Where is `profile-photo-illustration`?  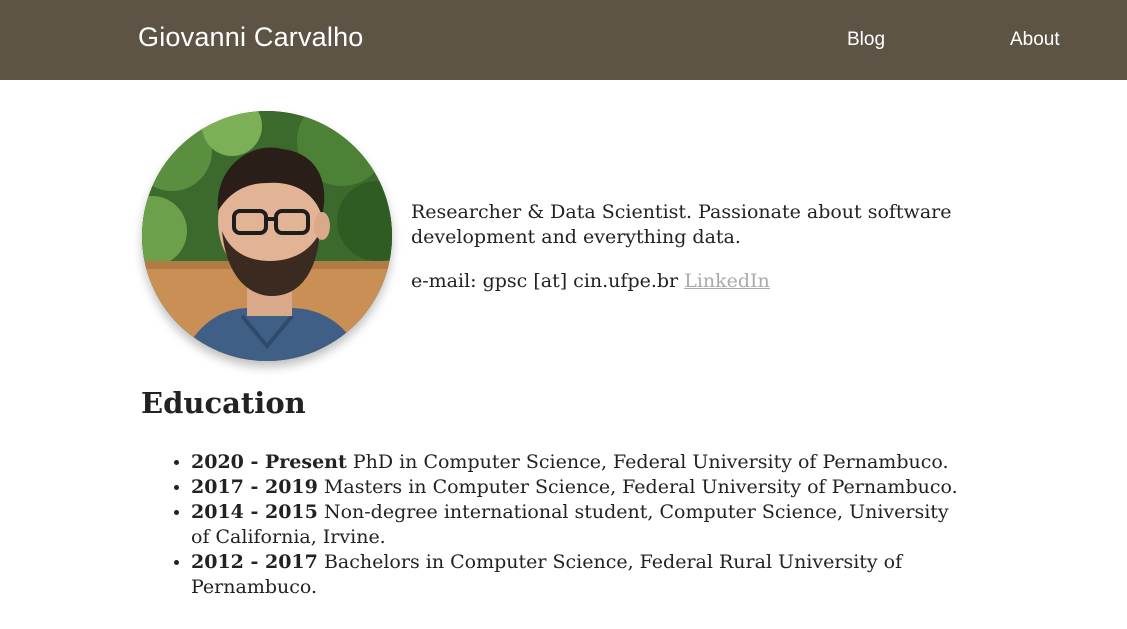 profile-photo-illustration is located at coordinates (267, 236).